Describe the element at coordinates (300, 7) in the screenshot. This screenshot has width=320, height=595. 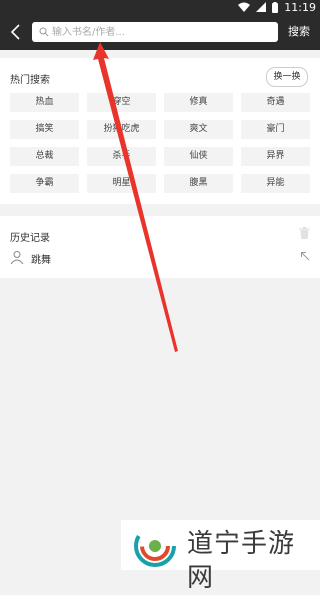
I see `status-time: 11:19` at that location.